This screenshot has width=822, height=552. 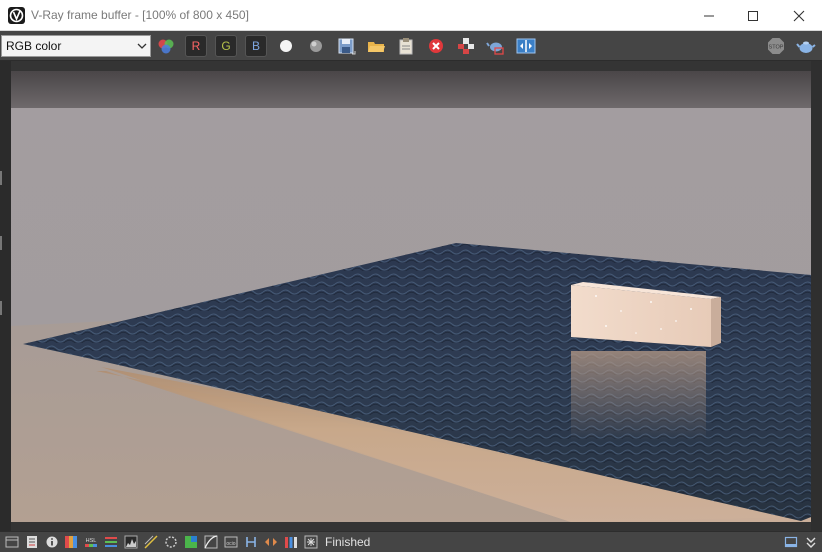 What do you see at coordinates (34, 46) in the screenshot?
I see `channel-select-value: RGB color` at bounding box center [34, 46].